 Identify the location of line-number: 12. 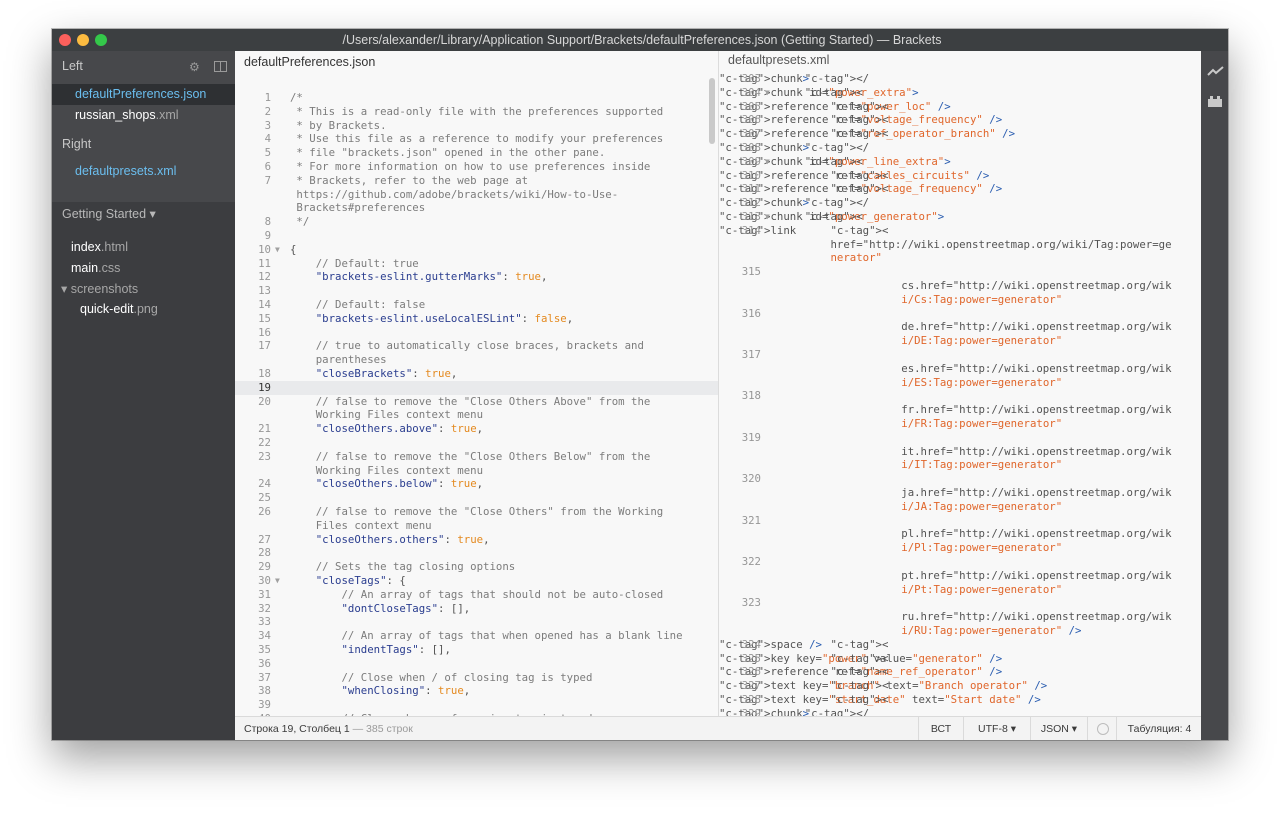
(253, 277).